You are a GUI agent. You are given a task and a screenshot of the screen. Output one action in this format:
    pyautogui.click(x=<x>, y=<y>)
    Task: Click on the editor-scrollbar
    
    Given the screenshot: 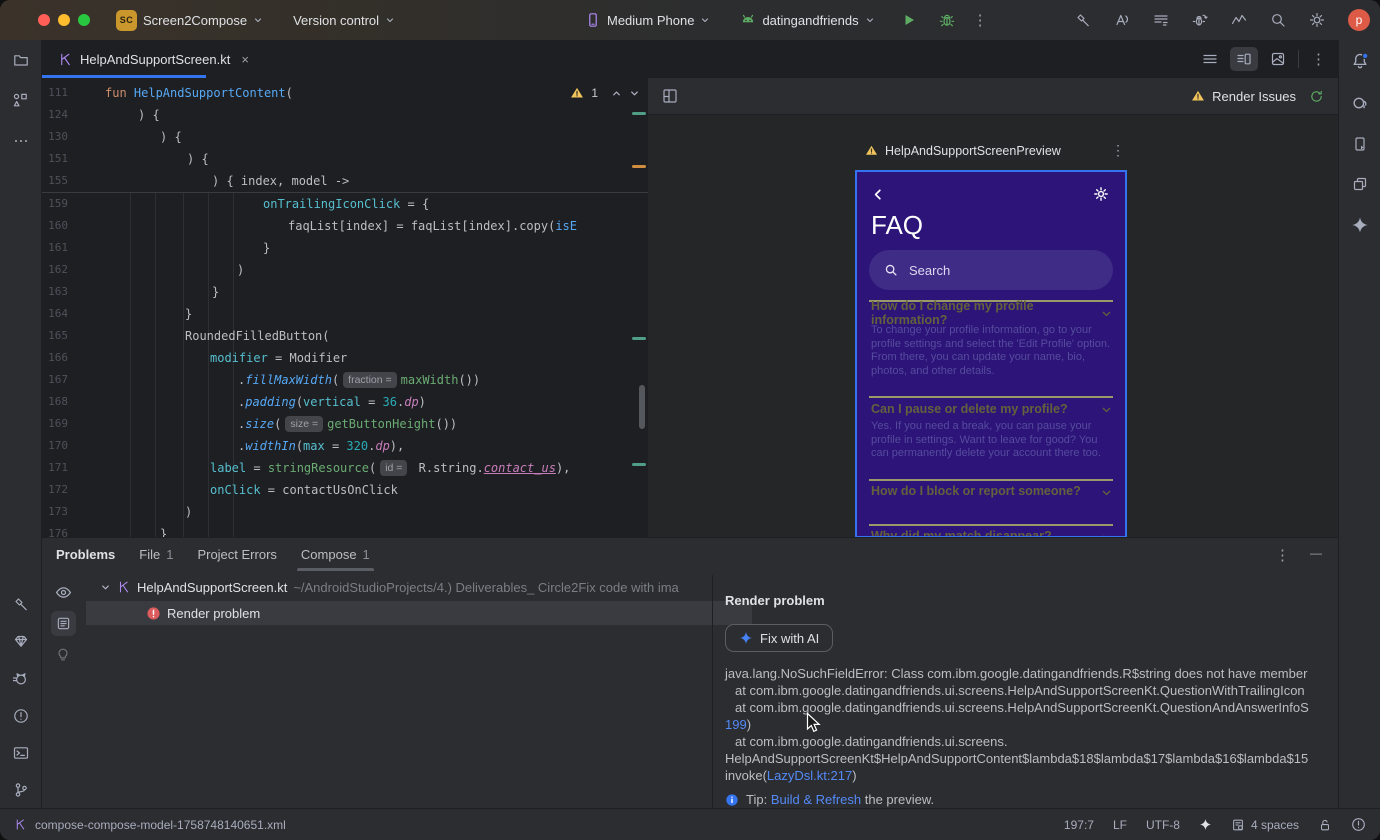 What is the action you would take?
    pyautogui.click(x=642, y=407)
    